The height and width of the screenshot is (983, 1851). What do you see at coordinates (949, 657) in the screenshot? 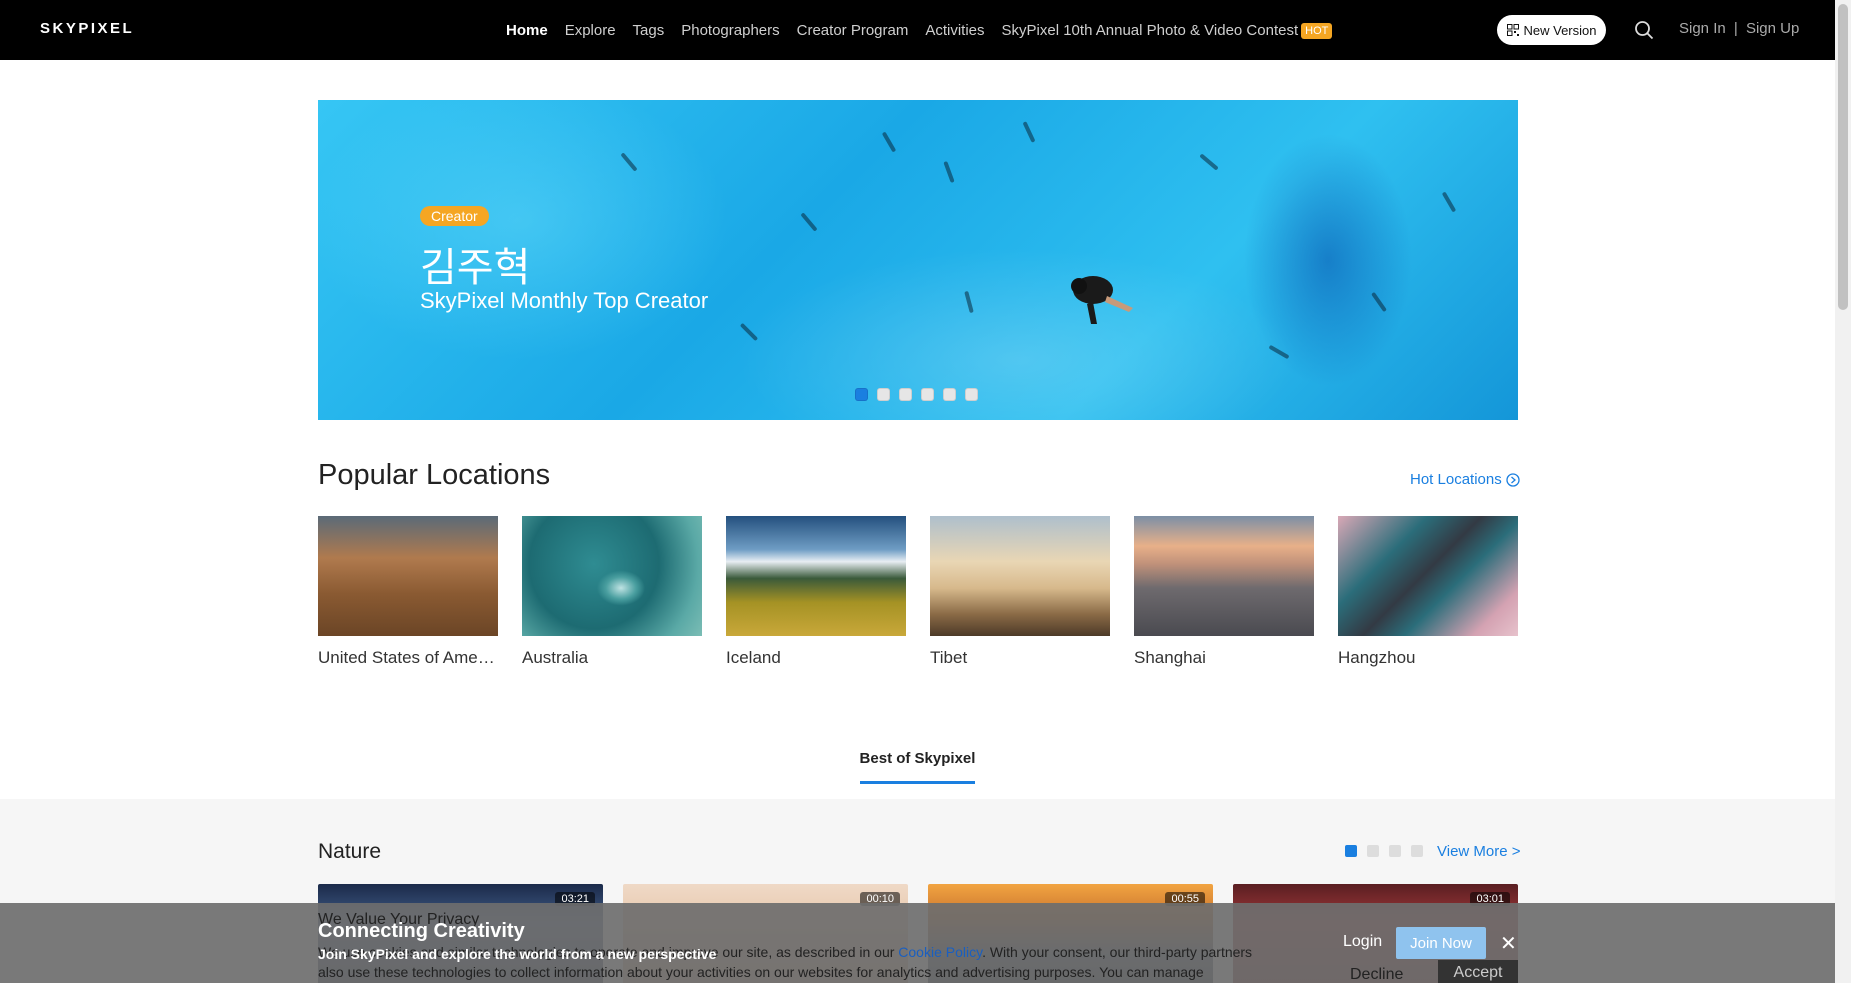
I see `location-label: Tibet` at bounding box center [949, 657].